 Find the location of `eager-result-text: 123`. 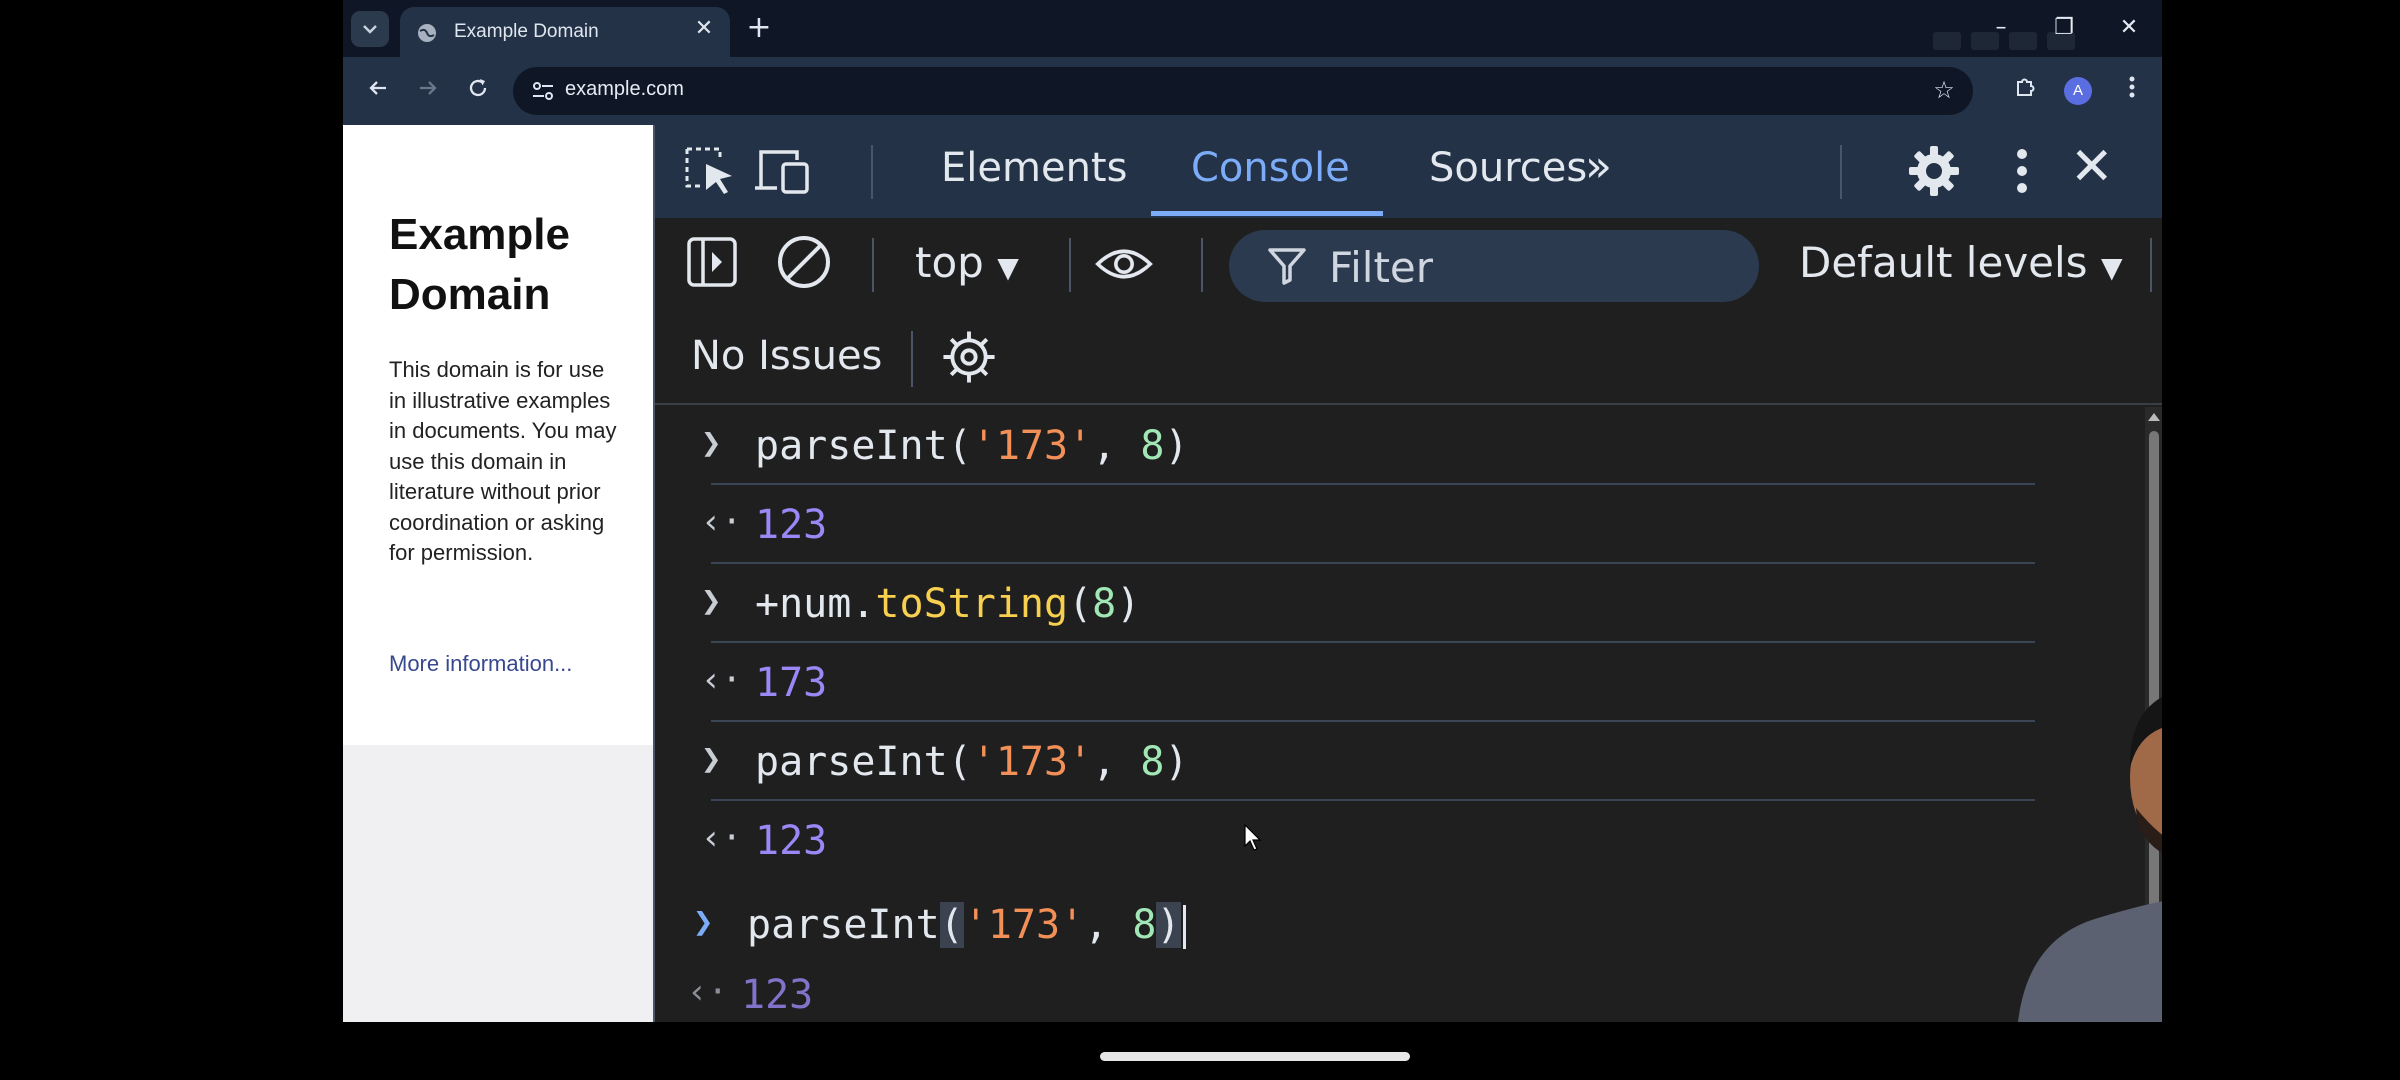

eager-result-text: 123 is located at coordinates (777, 995).